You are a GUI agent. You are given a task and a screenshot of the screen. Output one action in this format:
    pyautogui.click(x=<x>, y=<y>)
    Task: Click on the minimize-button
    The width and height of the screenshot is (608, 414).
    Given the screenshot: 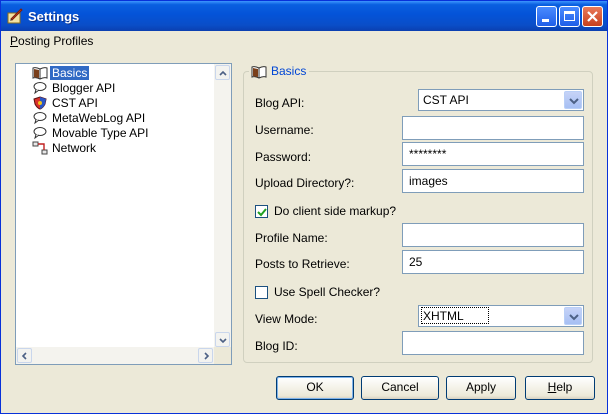 What is the action you would take?
    pyautogui.click(x=546, y=16)
    